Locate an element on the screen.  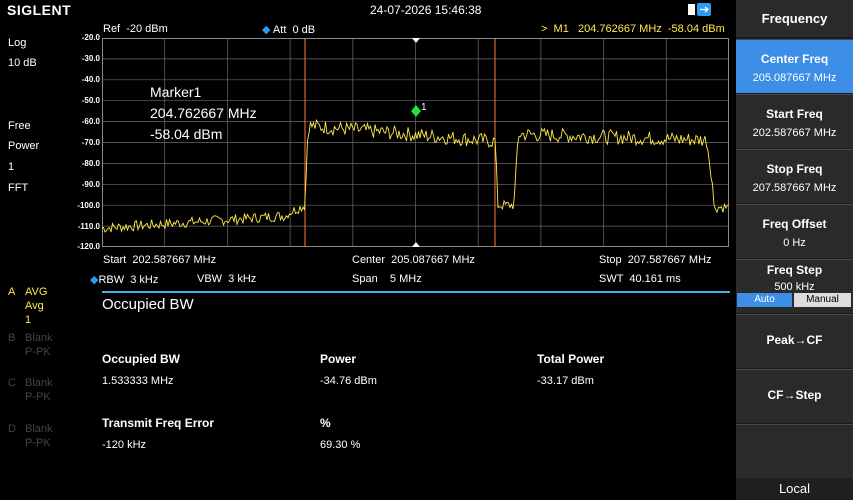
stop-freq: Stop 207.587667 MHz is located at coordinates (655, 260).